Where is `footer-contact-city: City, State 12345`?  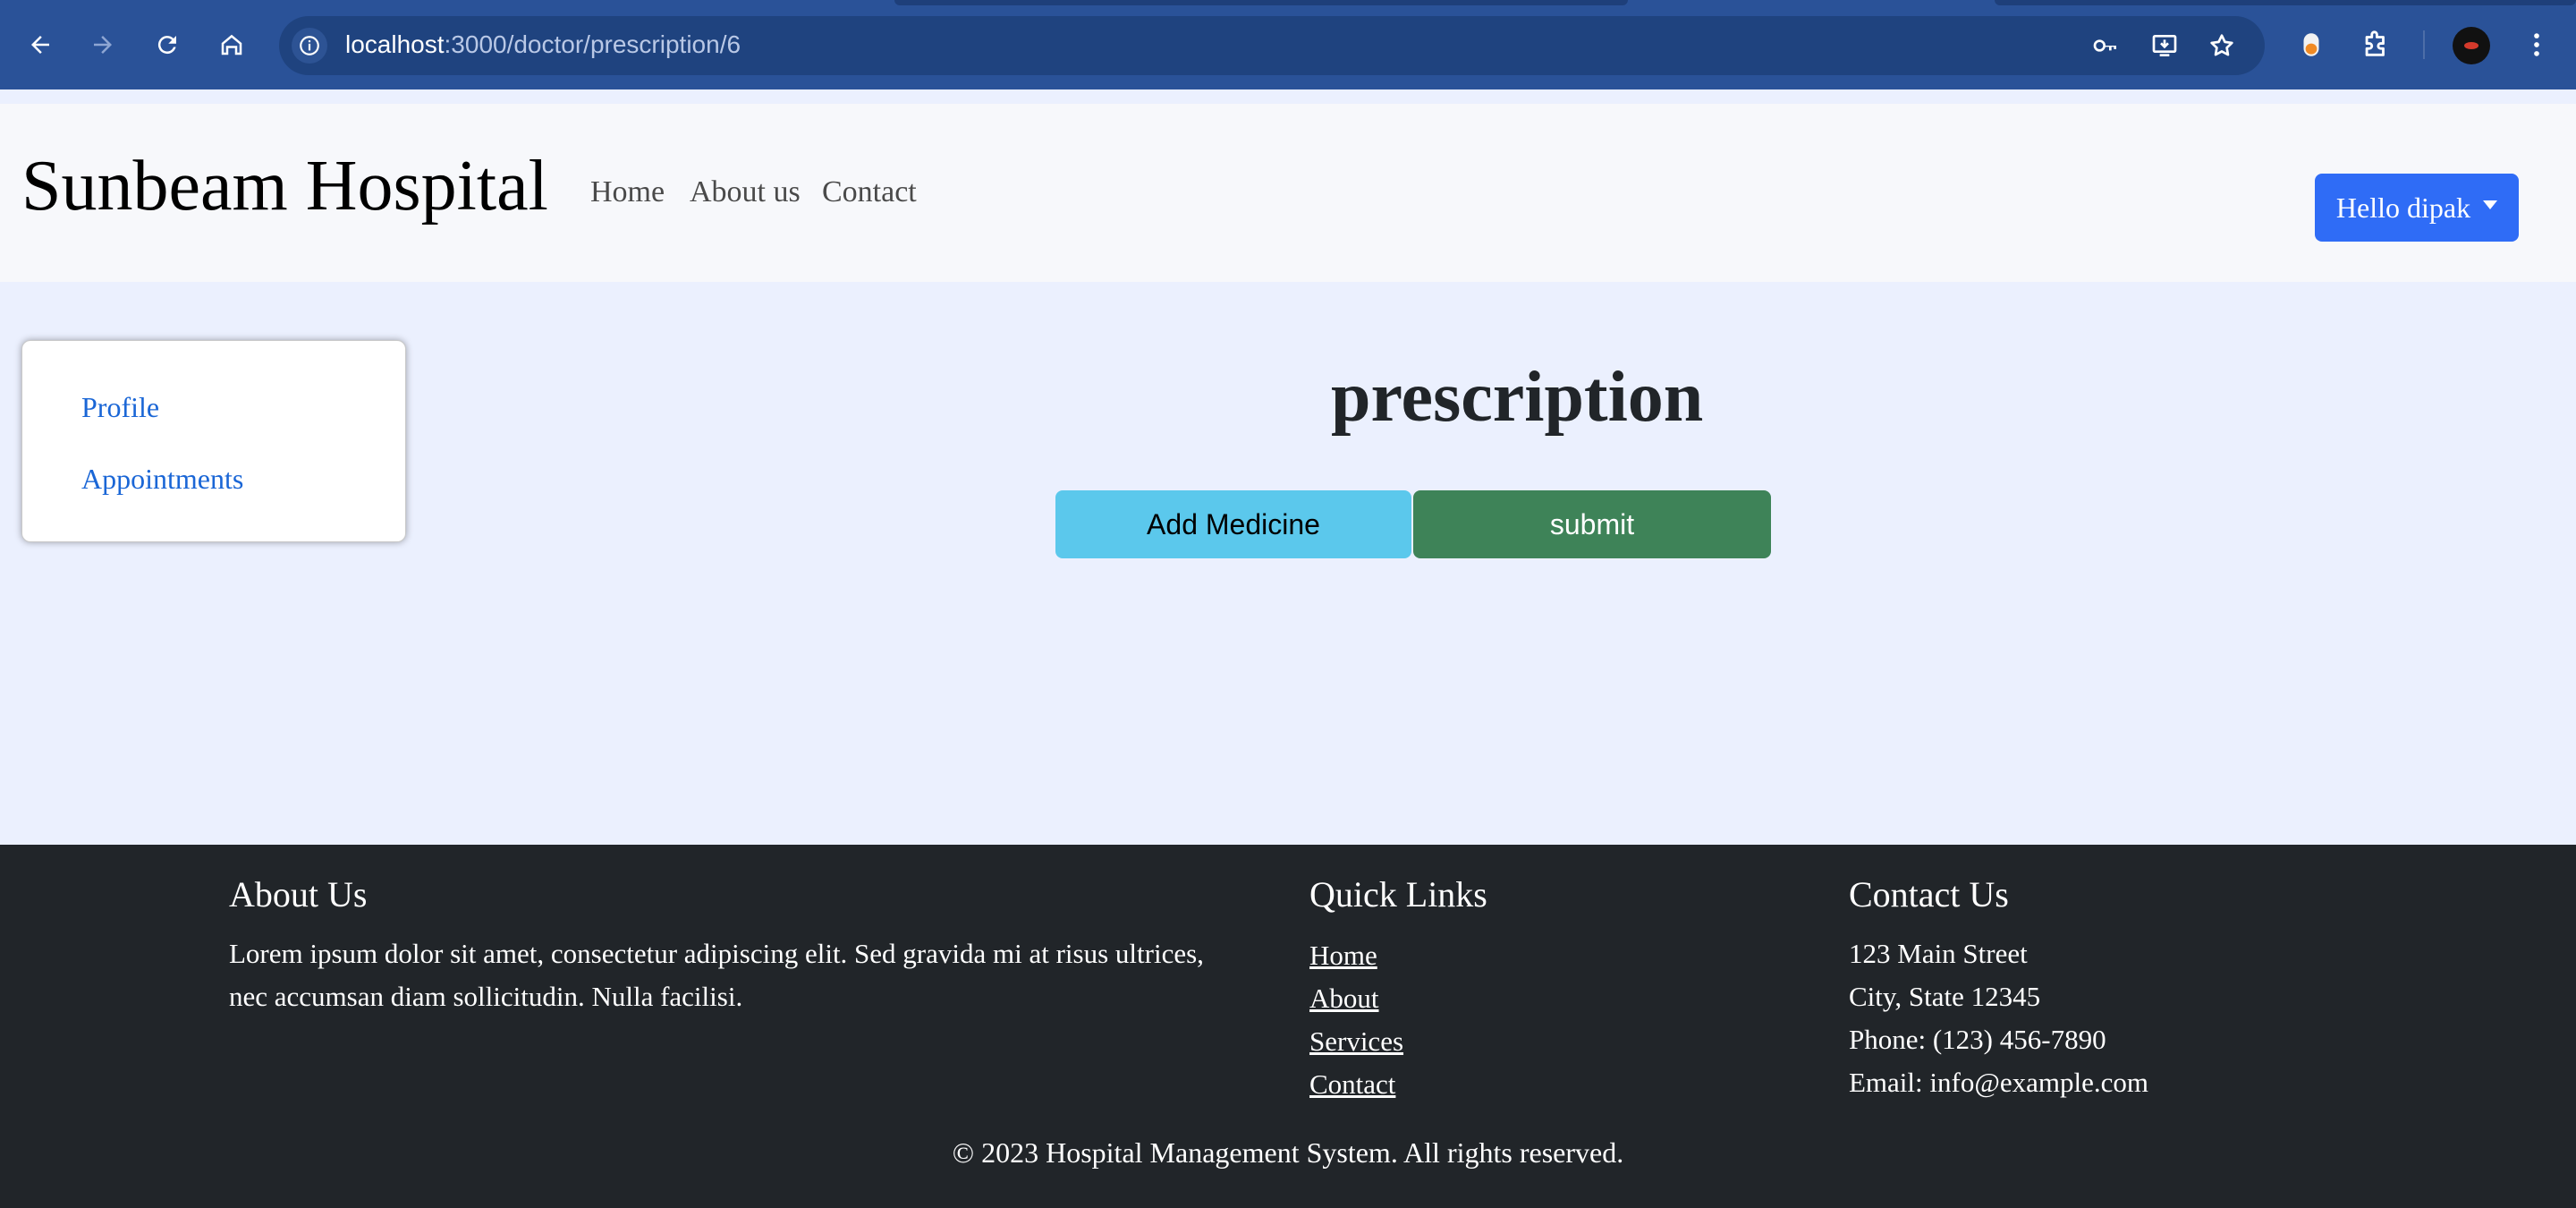 footer-contact-city: City, State 12345 is located at coordinates (1945, 996).